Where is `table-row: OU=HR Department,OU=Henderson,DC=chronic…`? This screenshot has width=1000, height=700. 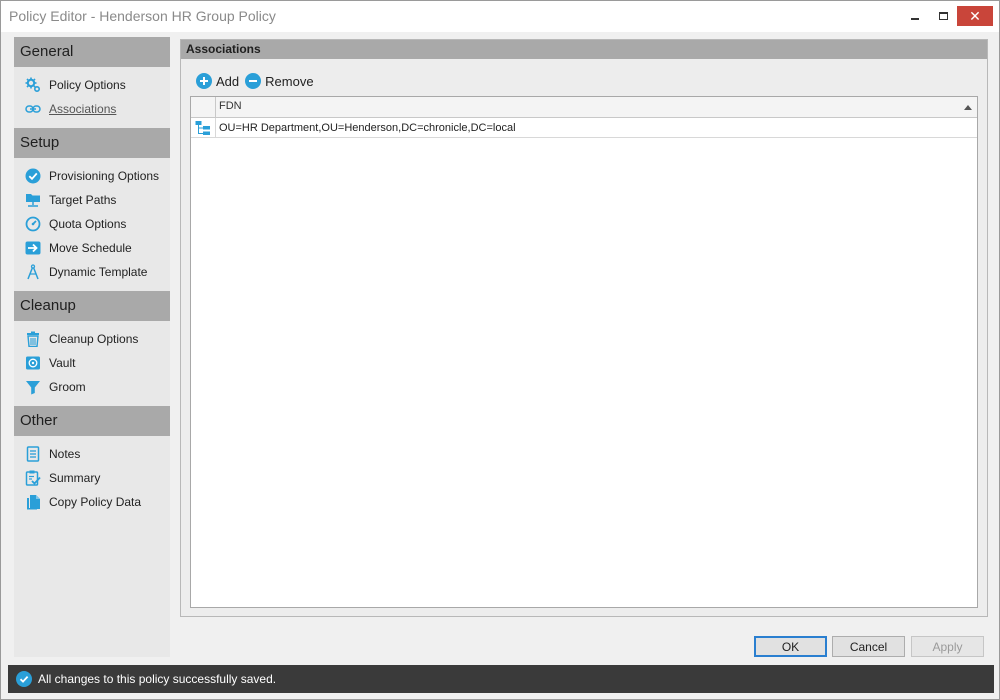
table-row: OU=HR Department,OU=Henderson,DC=chronic… is located at coordinates (584, 127).